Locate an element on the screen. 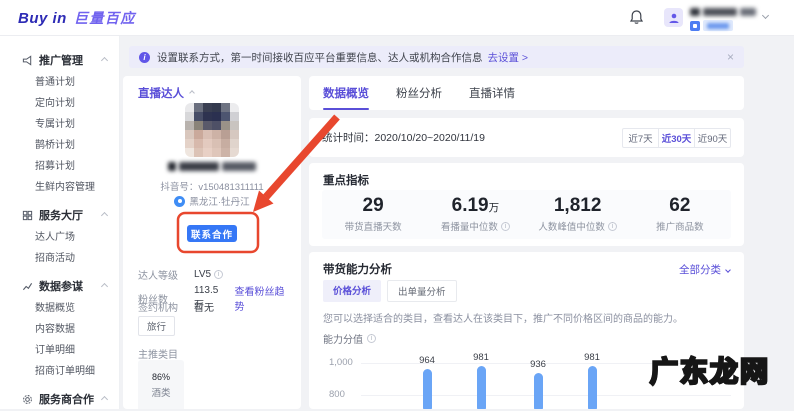 Image resolution: width=794 pixels, height=411 pixels. info-icon: i is located at coordinates (144, 57).